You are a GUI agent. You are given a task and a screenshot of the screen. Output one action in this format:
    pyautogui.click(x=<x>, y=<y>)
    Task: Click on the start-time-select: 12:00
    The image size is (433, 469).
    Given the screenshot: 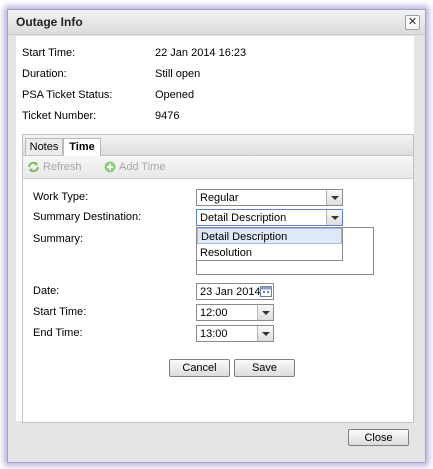 What is the action you would take?
    pyautogui.click(x=235, y=312)
    